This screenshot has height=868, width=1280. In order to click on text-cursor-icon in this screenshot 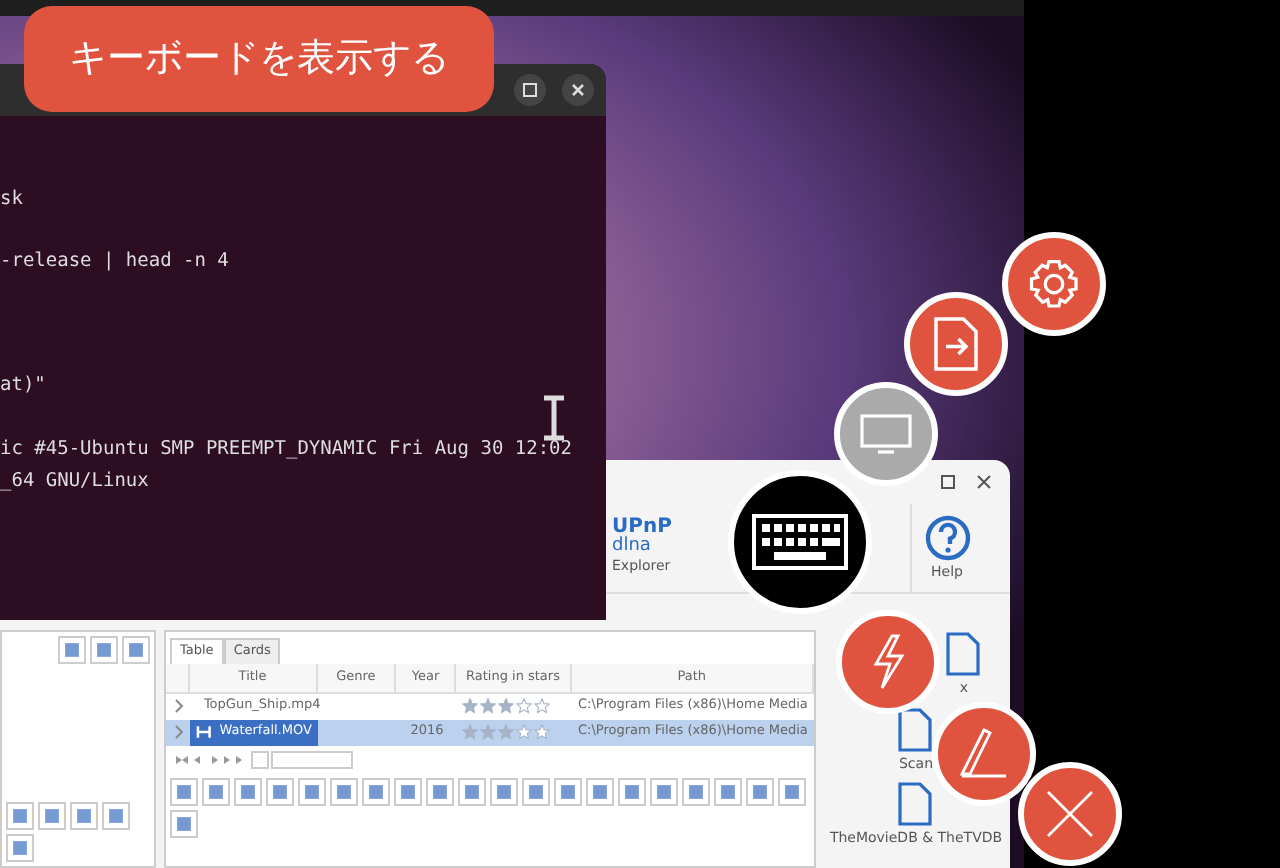, I will do `click(554, 418)`.